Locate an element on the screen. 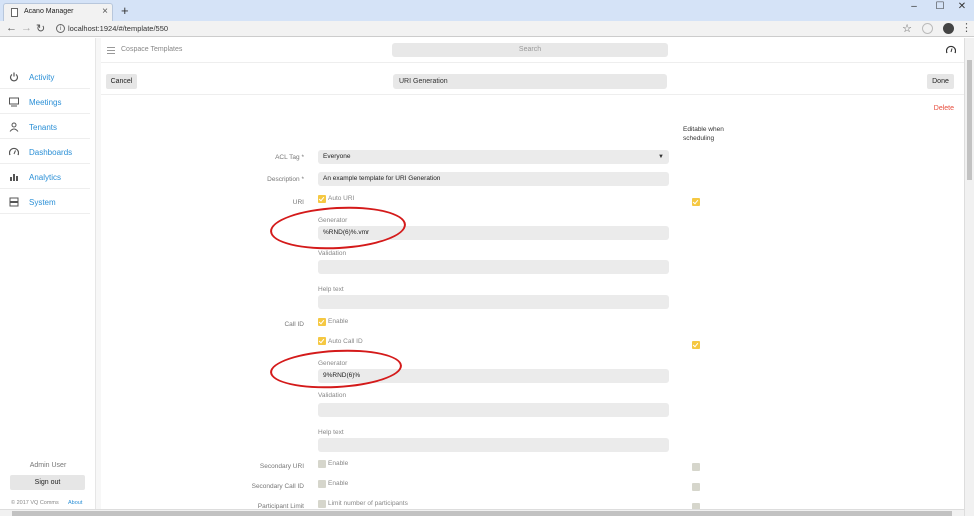 This screenshot has width=974, height=516. horizontal-scrollbar is located at coordinates (482, 512).